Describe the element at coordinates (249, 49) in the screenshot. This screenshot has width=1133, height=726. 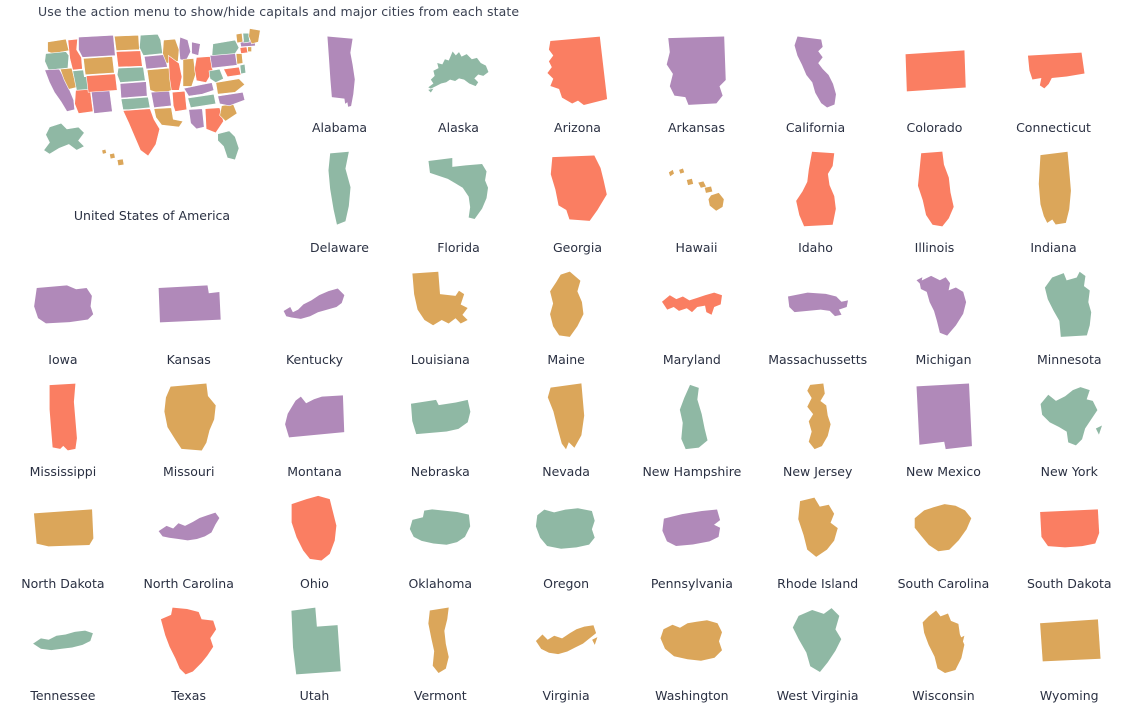
I see `usa-map-state-rhode-island` at that location.